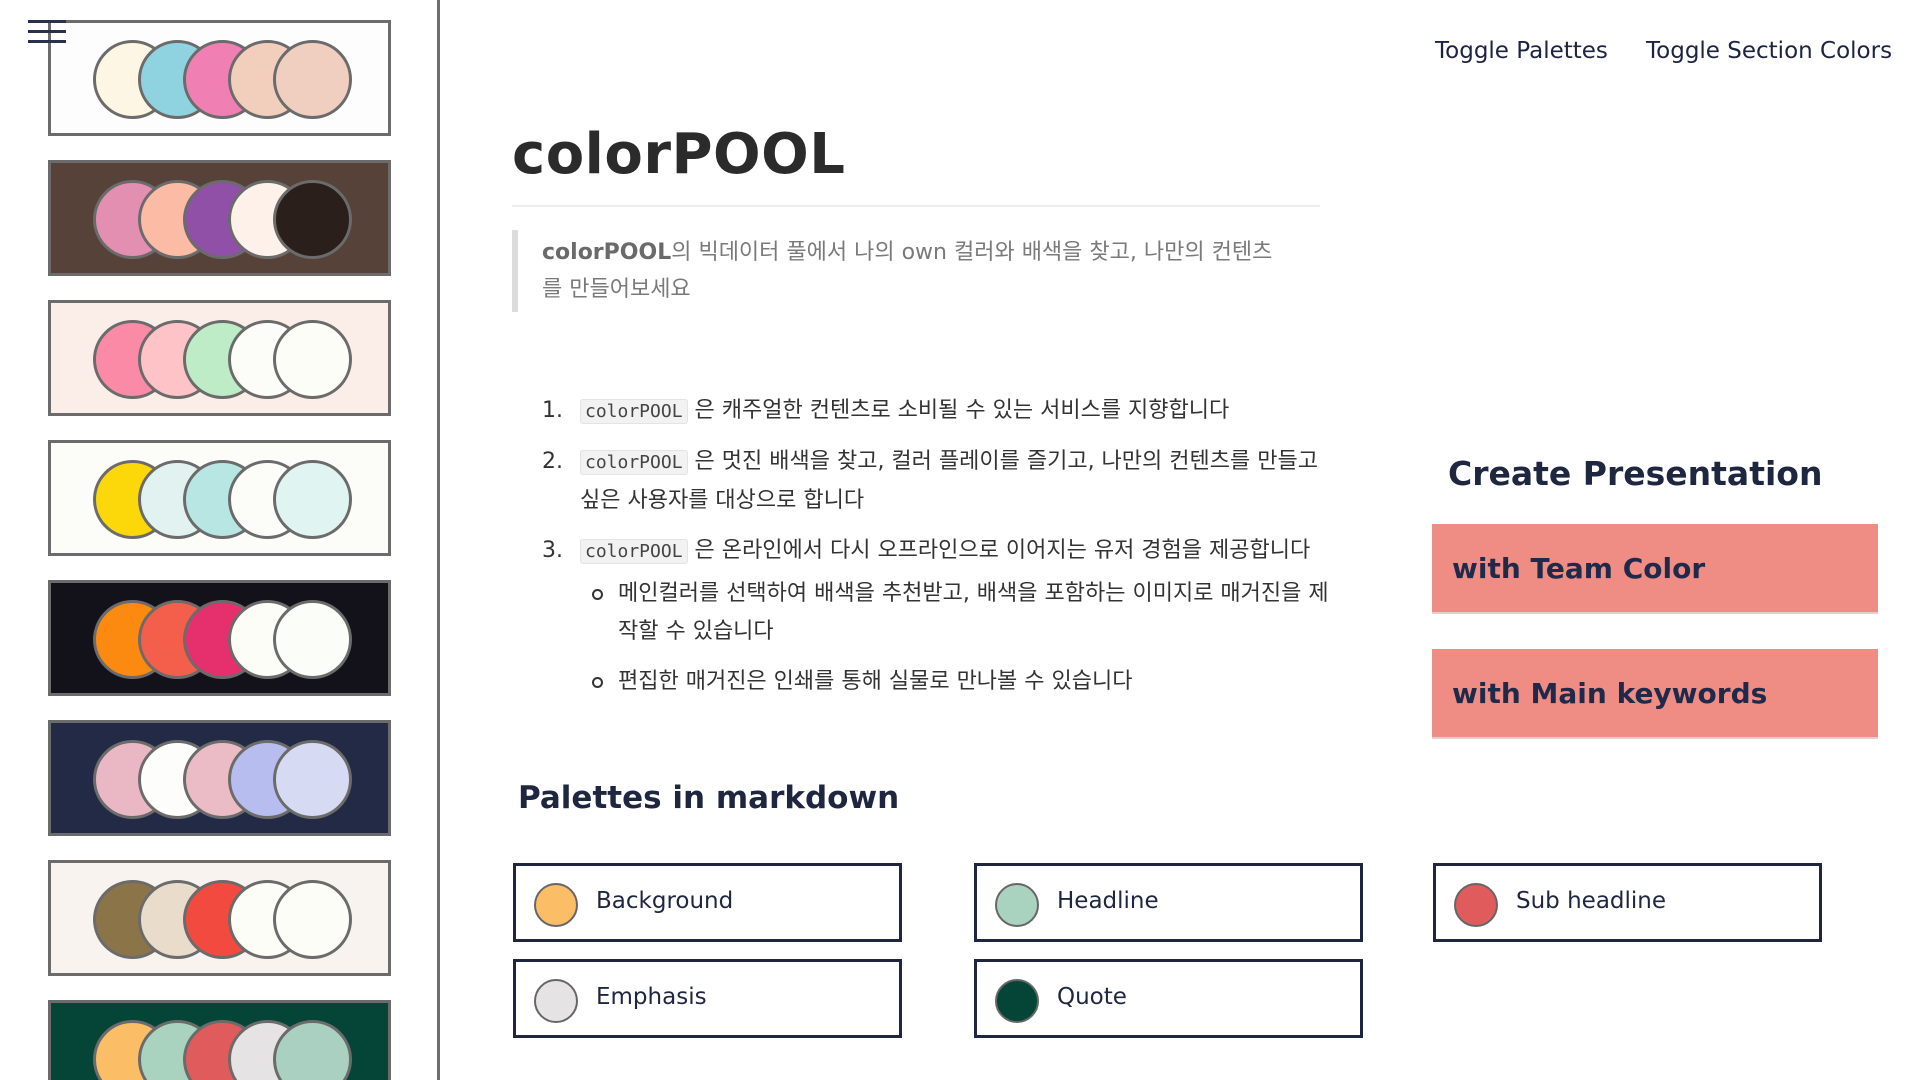  Describe the element at coordinates (1635, 473) in the screenshot. I see `create-presentation-heading: Create Presentation` at that location.